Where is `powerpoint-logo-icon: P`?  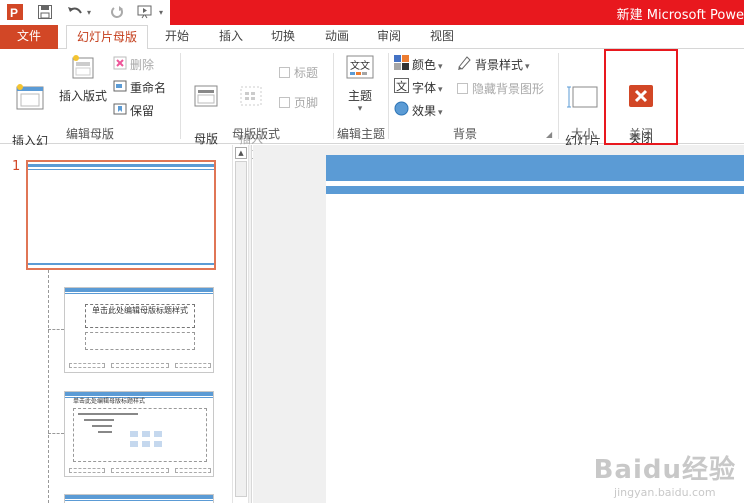 powerpoint-logo-icon: P is located at coordinates (15, 12).